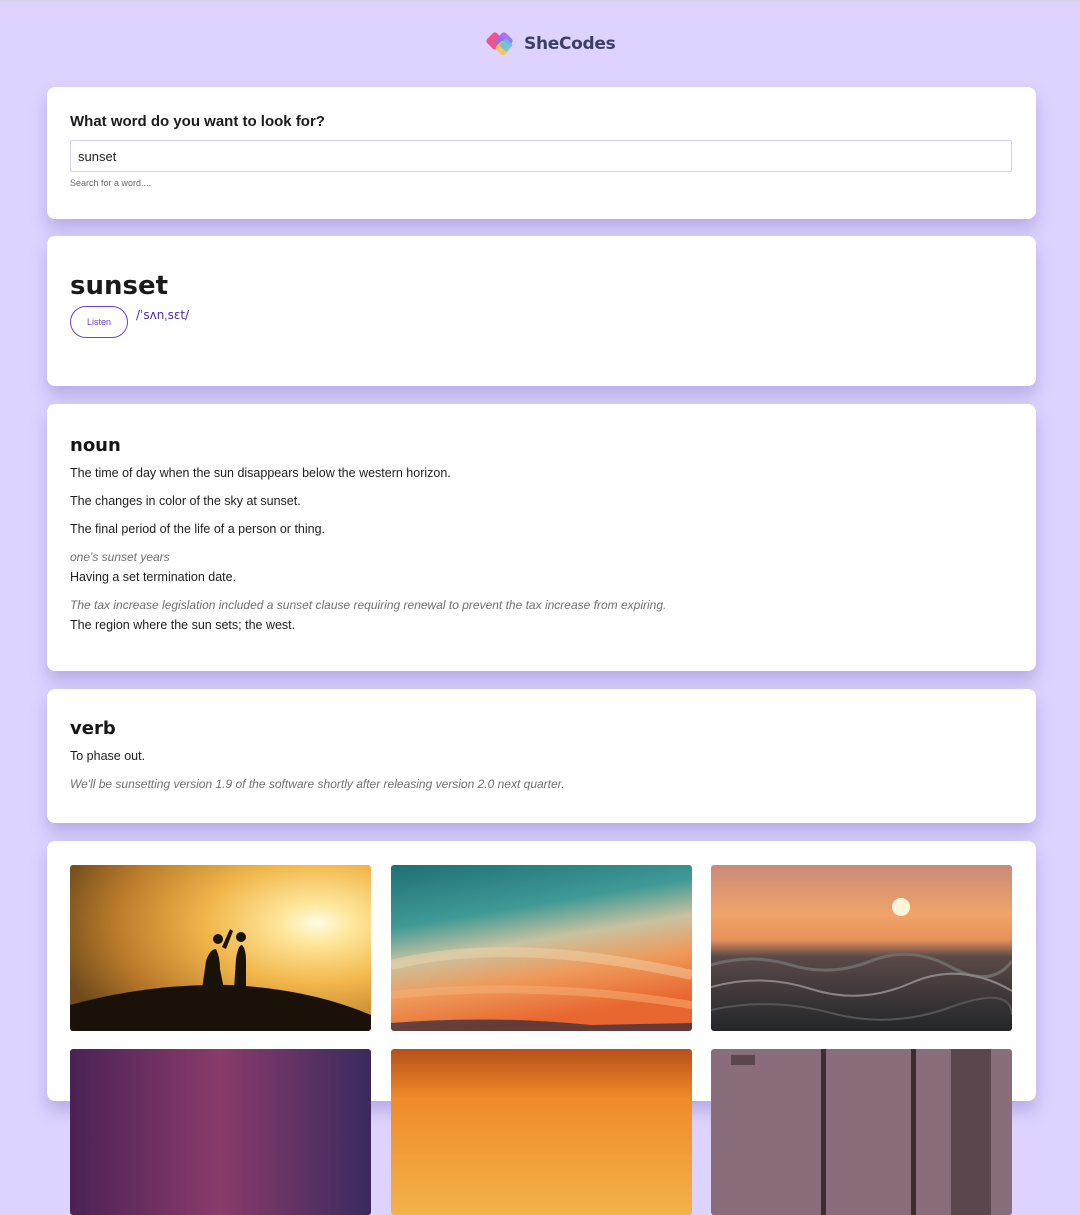 Image resolution: width=1080 pixels, height=1215 pixels. Describe the element at coordinates (541, 1132) in the screenshot. I see `photo-orange-sky` at that location.